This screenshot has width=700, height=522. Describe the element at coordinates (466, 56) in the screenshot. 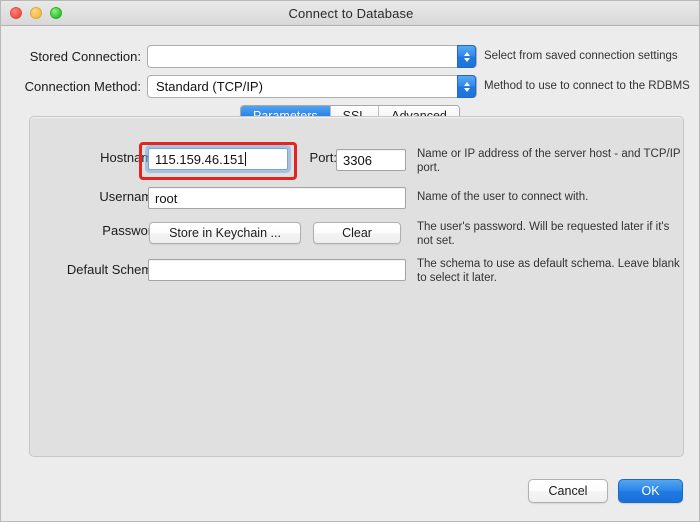

I see `stored-connection-stepper-icon` at that location.